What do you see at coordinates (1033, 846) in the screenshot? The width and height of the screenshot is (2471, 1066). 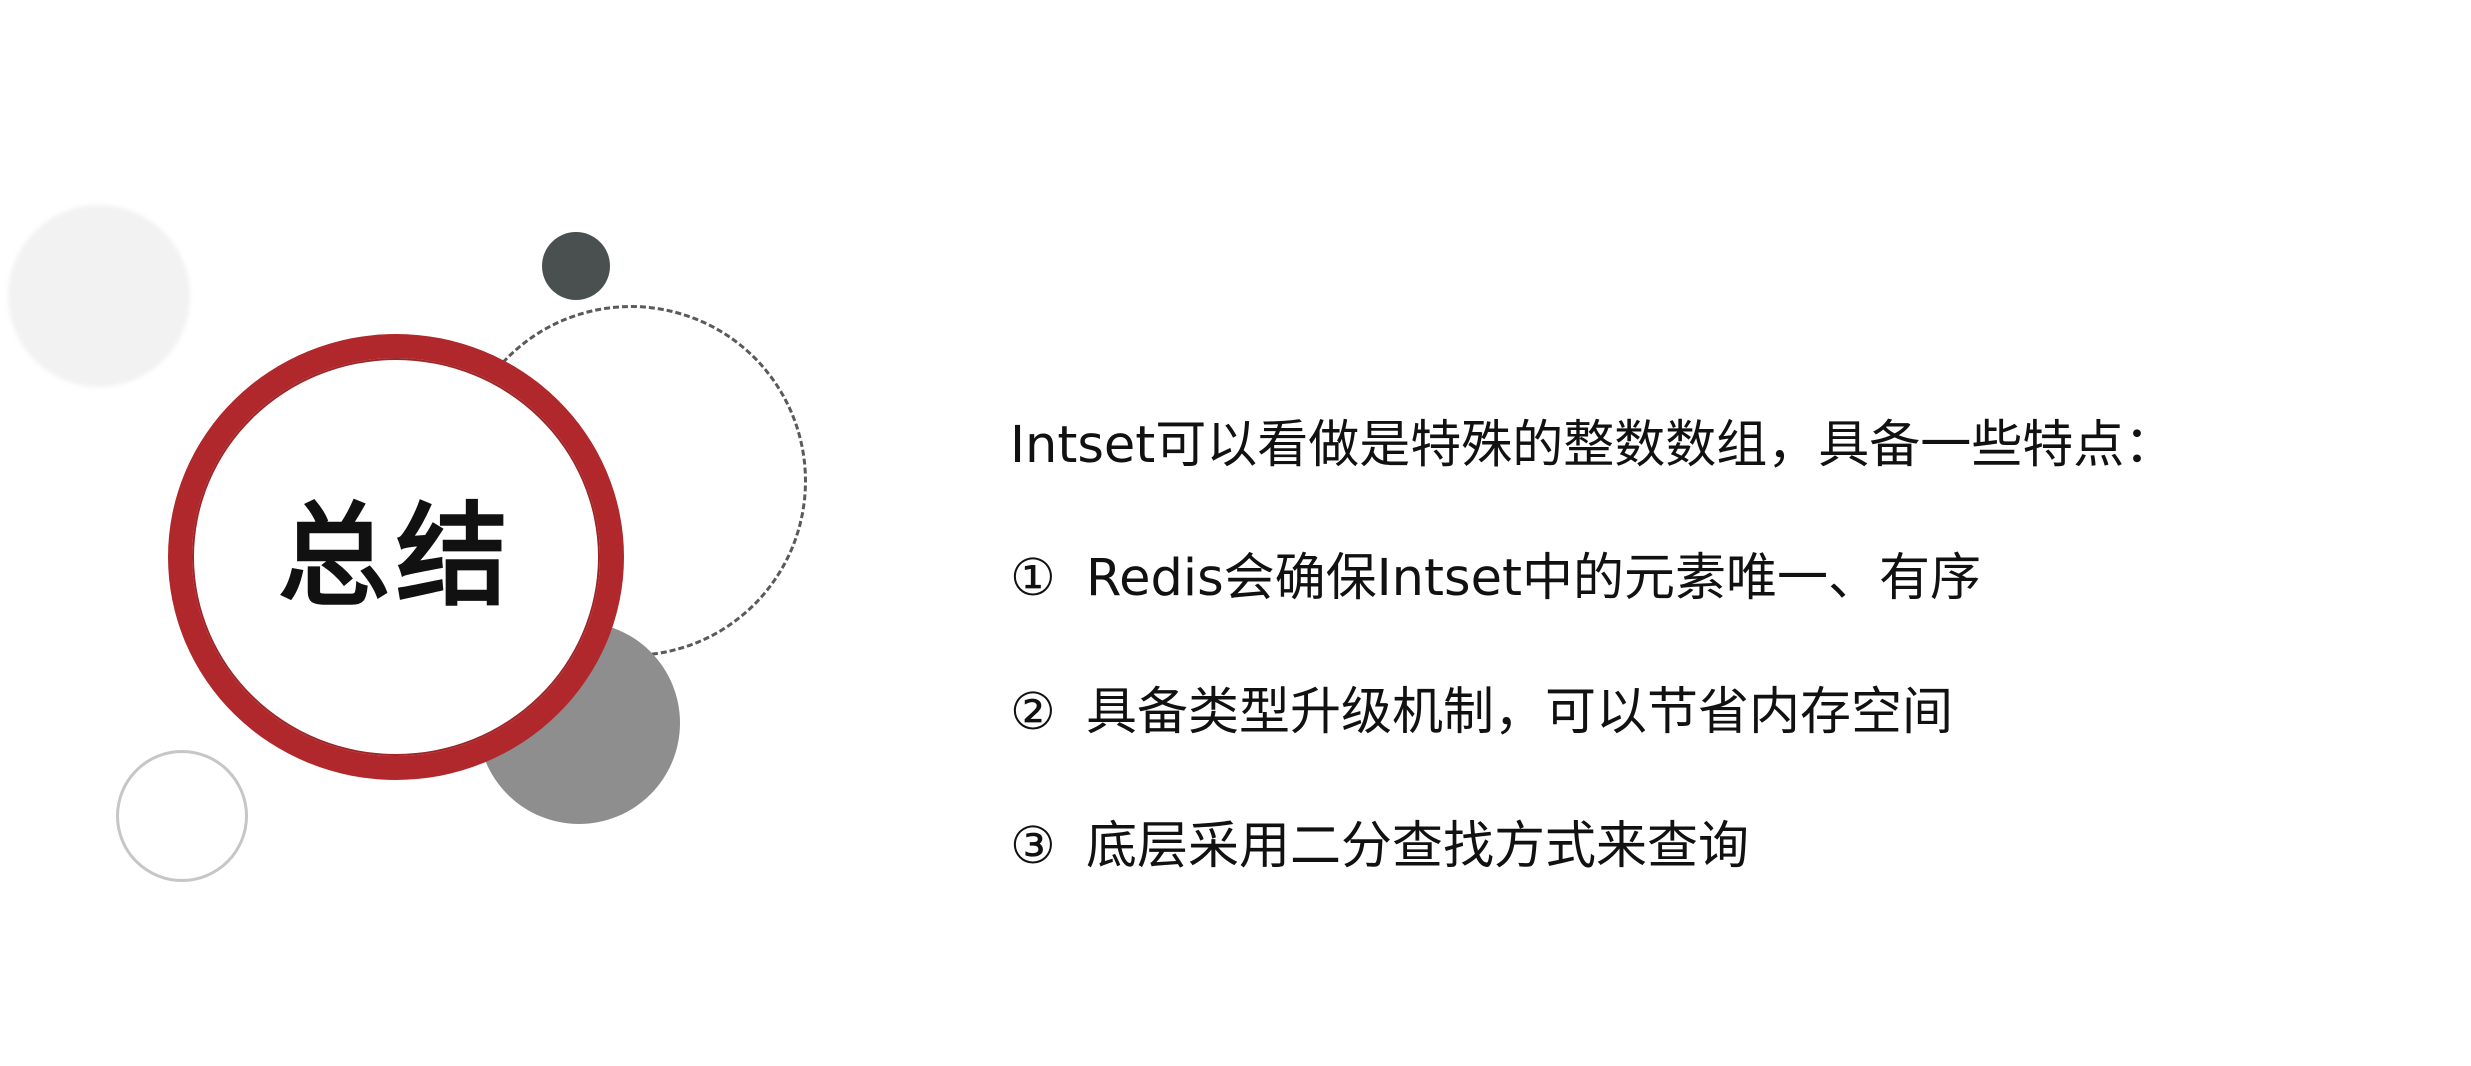 I see `point-marker: ③` at bounding box center [1033, 846].